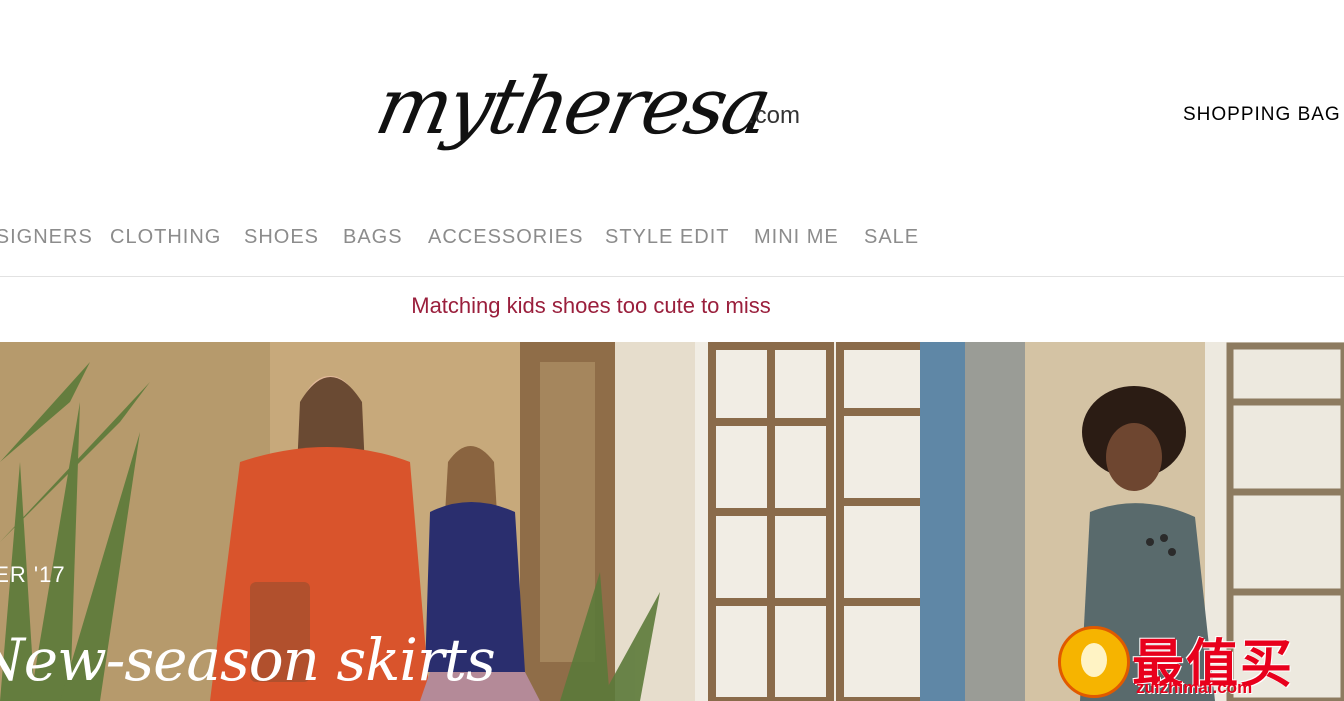 The image size is (1344, 701). I want to click on mytheresa-logo: mytheresa .com, so click(590, 105).